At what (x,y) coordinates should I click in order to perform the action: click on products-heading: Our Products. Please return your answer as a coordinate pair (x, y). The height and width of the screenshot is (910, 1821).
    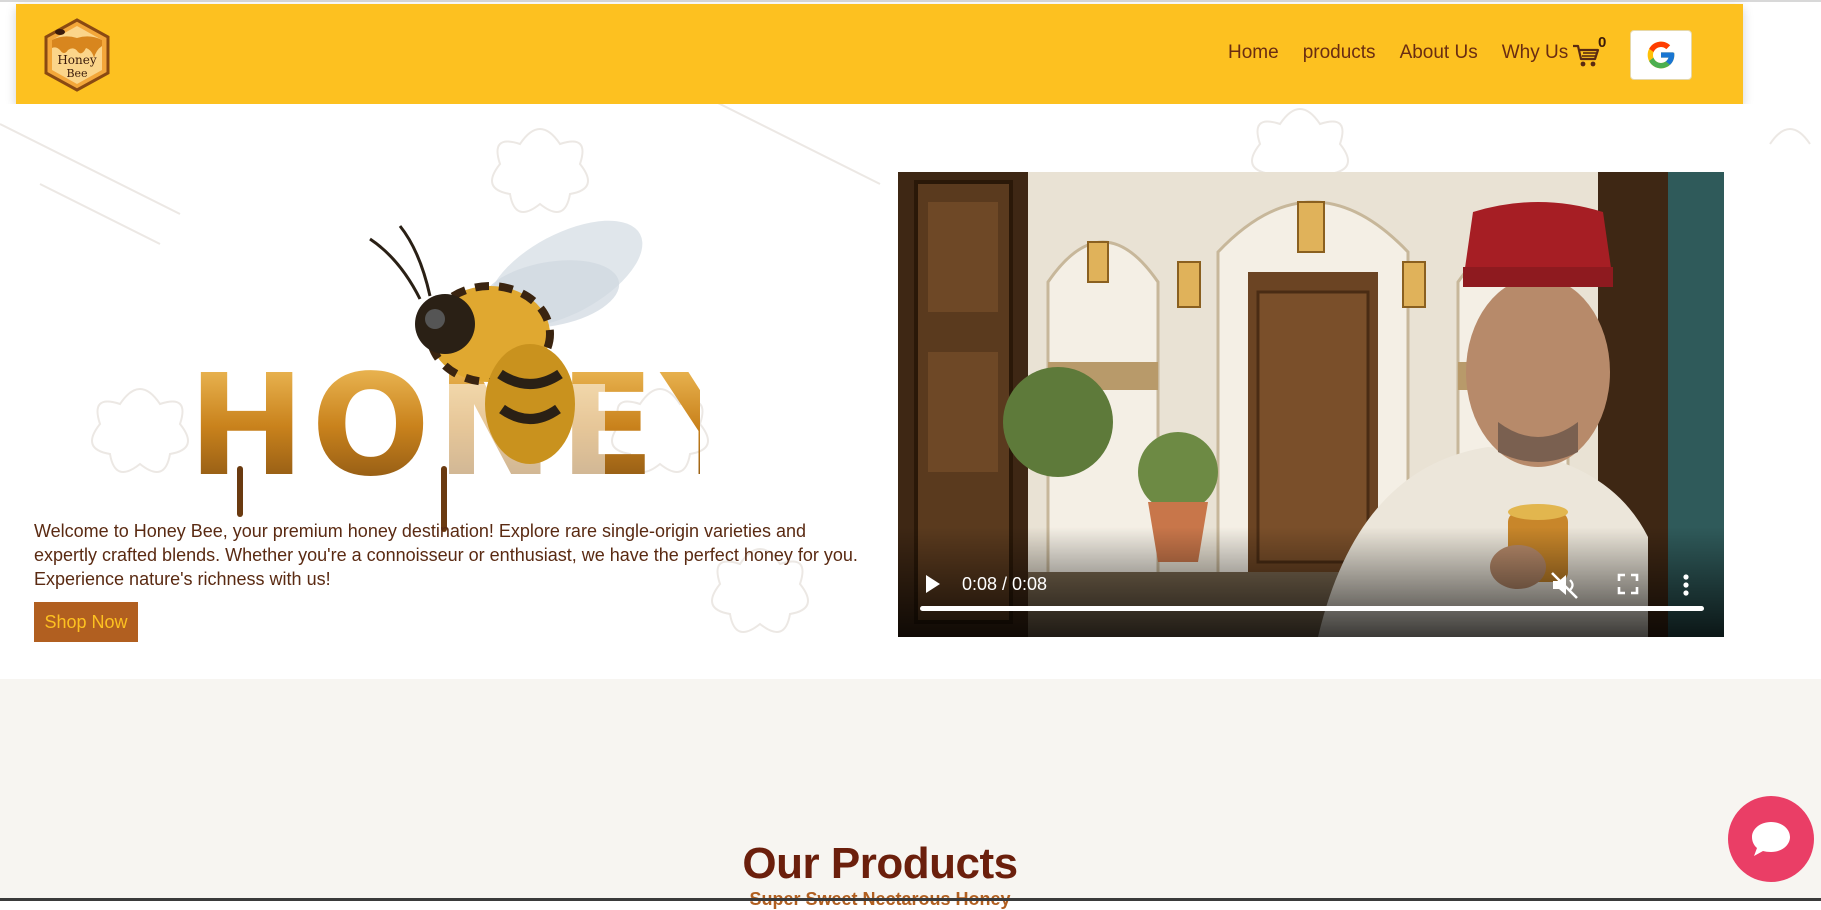
    Looking at the image, I should click on (880, 863).